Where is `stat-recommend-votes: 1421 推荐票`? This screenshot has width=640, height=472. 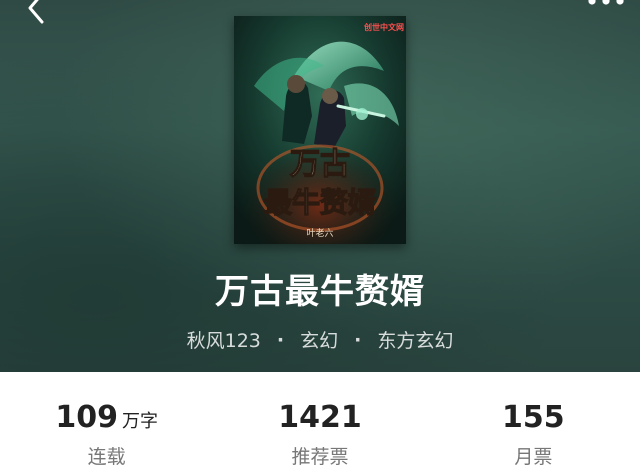
stat-recommend-votes: 1421 推荐票 is located at coordinates (319, 422).